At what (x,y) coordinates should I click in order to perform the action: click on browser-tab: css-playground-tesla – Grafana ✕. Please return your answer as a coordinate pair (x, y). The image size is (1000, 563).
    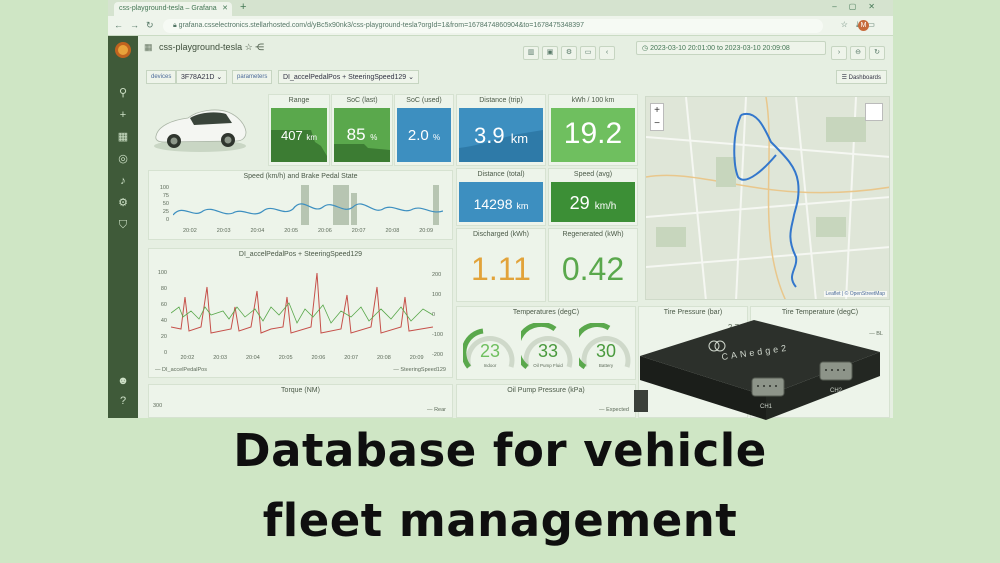
    Looking at the image, I should click on (173, 9).